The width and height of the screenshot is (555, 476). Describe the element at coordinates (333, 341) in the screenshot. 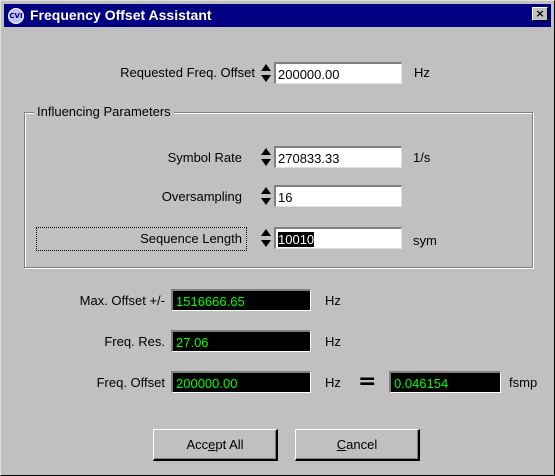

I see `freq-res-unit: Hz` at that location.